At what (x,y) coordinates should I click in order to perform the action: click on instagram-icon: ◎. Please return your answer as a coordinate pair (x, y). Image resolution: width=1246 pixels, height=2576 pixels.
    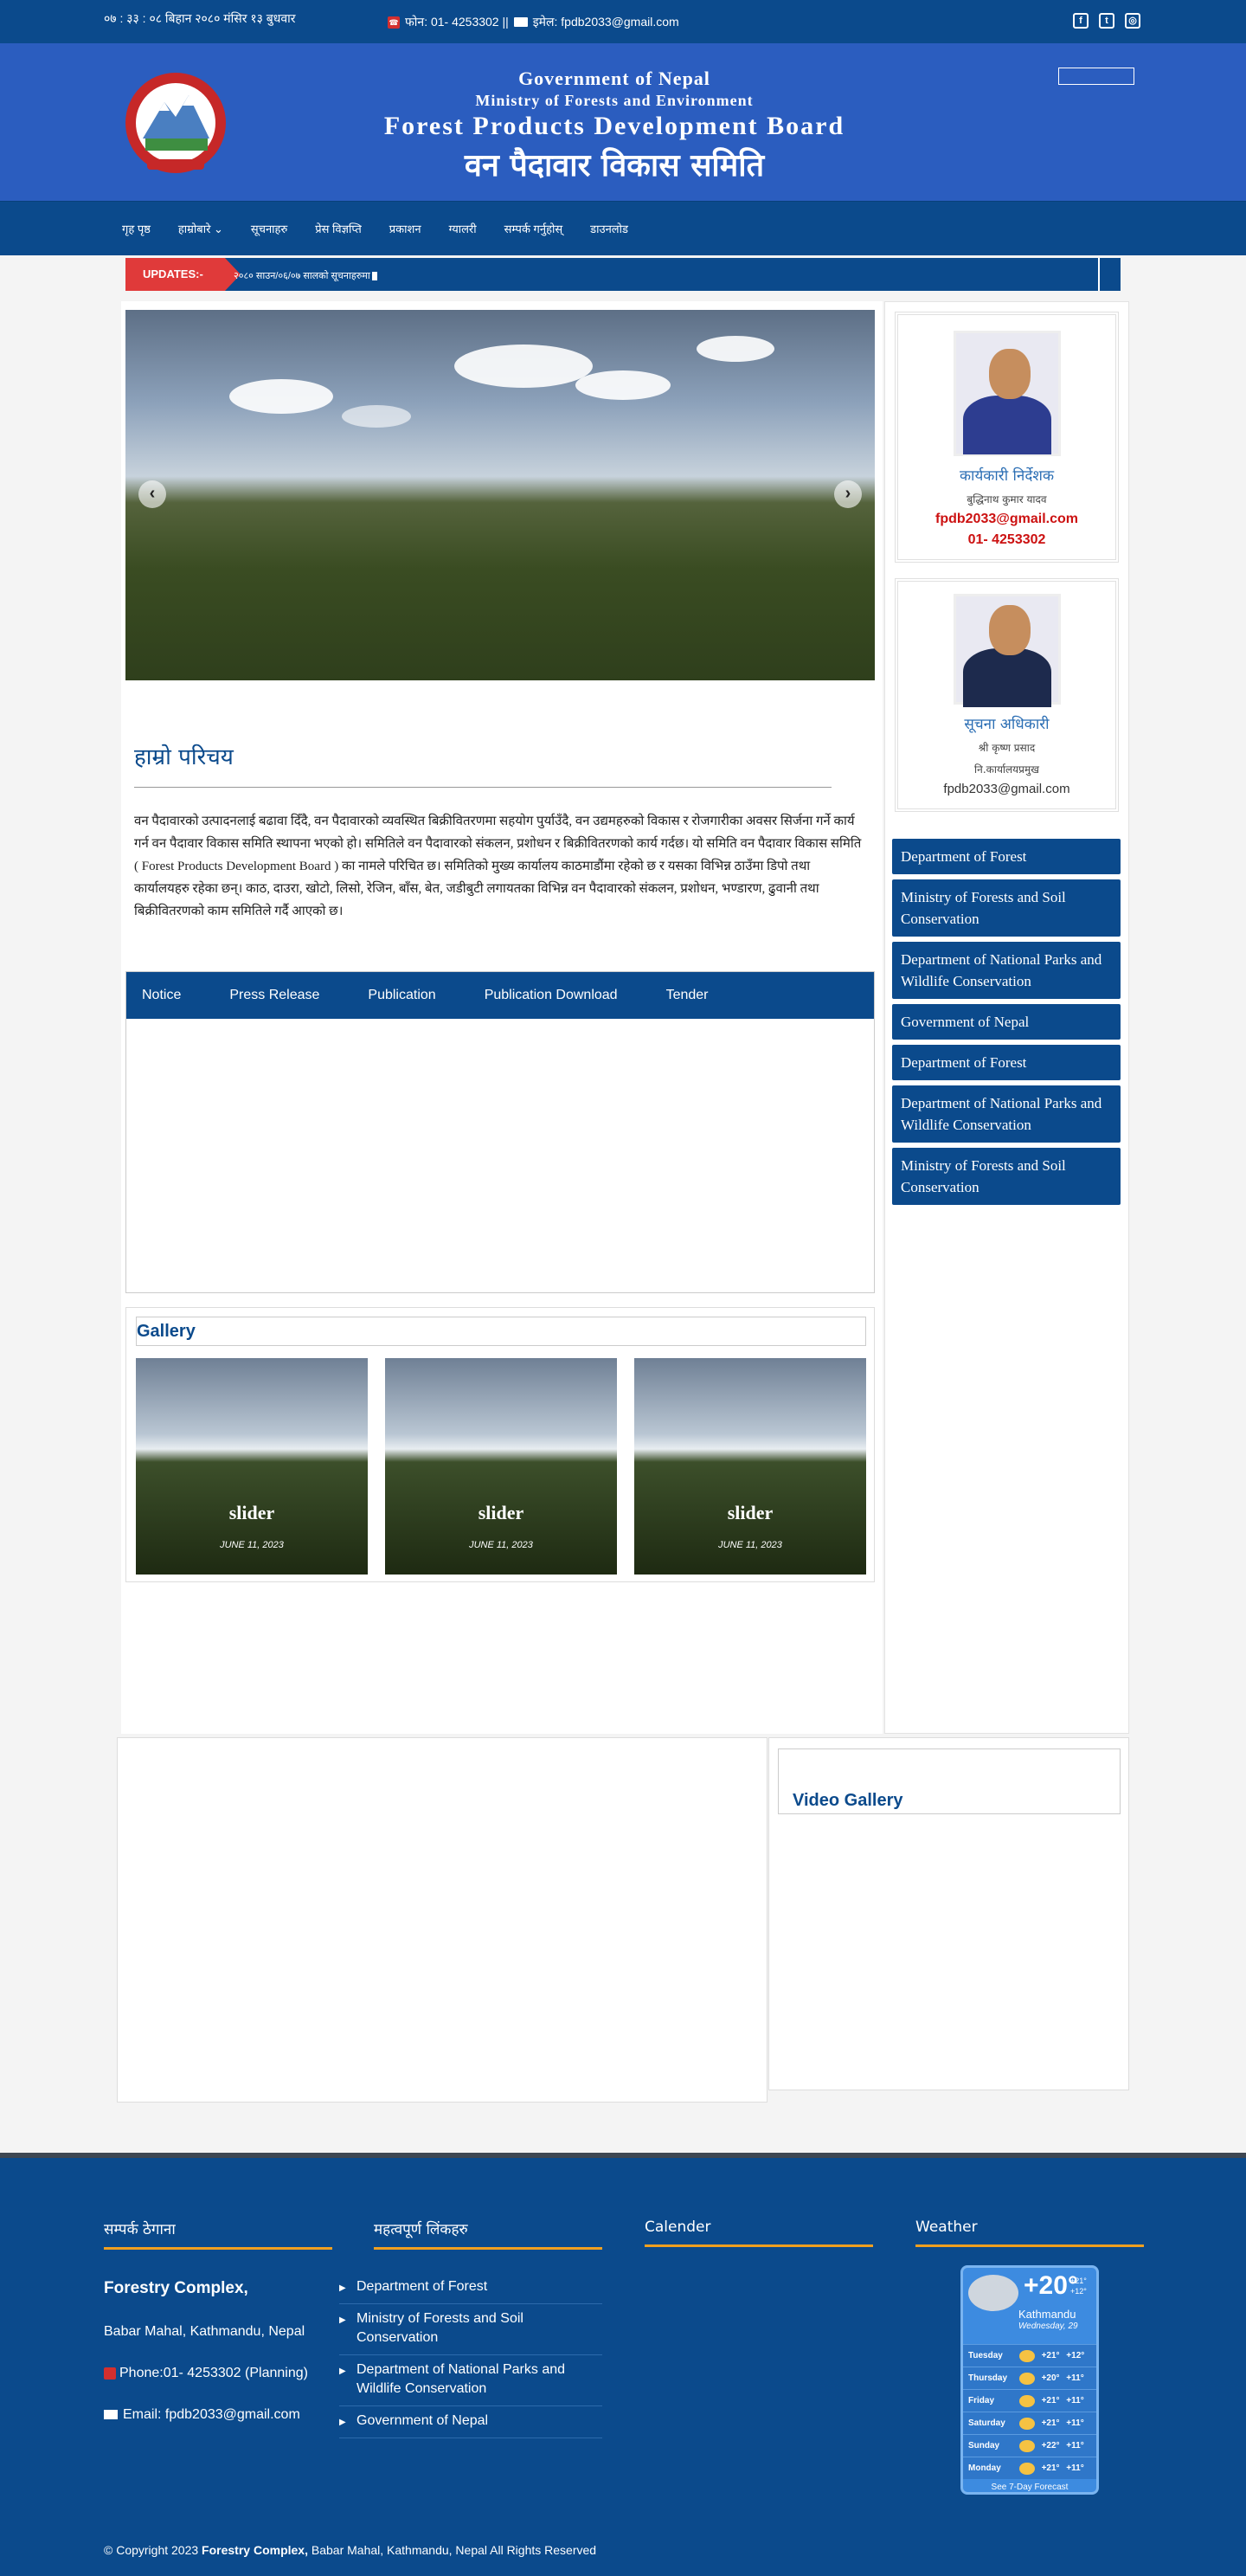
    Looking at the image, I should click on (1132, 21).